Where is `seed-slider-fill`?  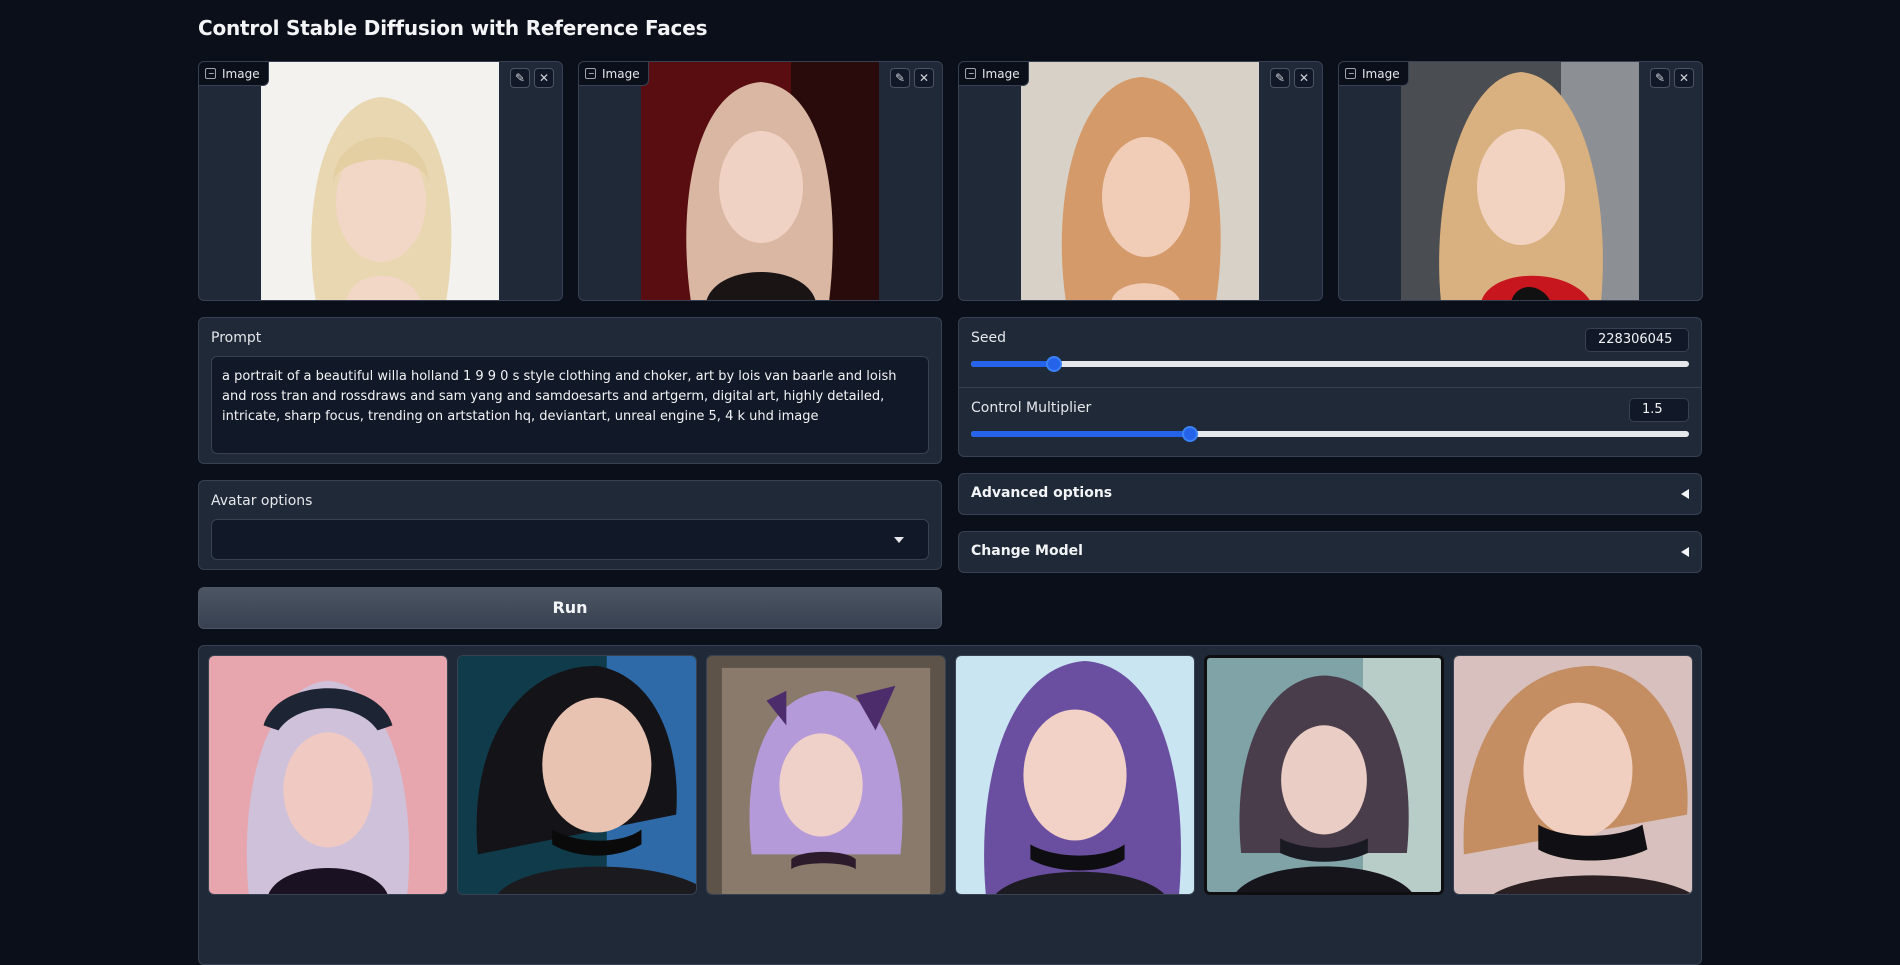
seed-slider-fill is located at coordinates (1012, 364).